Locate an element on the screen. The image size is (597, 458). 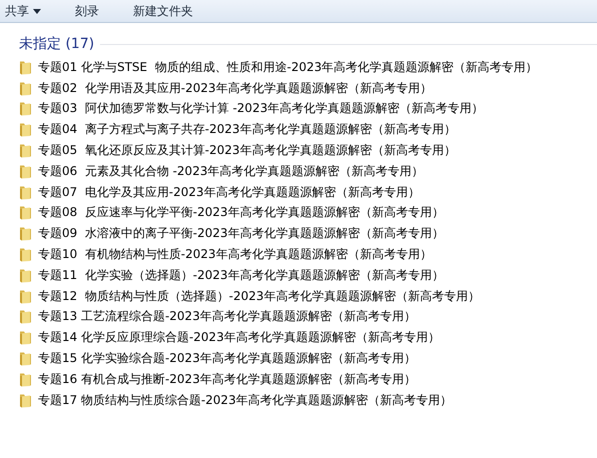
folder-item: 专题12 物质结构与性质（选择题）-2023年高考化学真题题源解密（新高考专用） is located at coordinates (308, 296).